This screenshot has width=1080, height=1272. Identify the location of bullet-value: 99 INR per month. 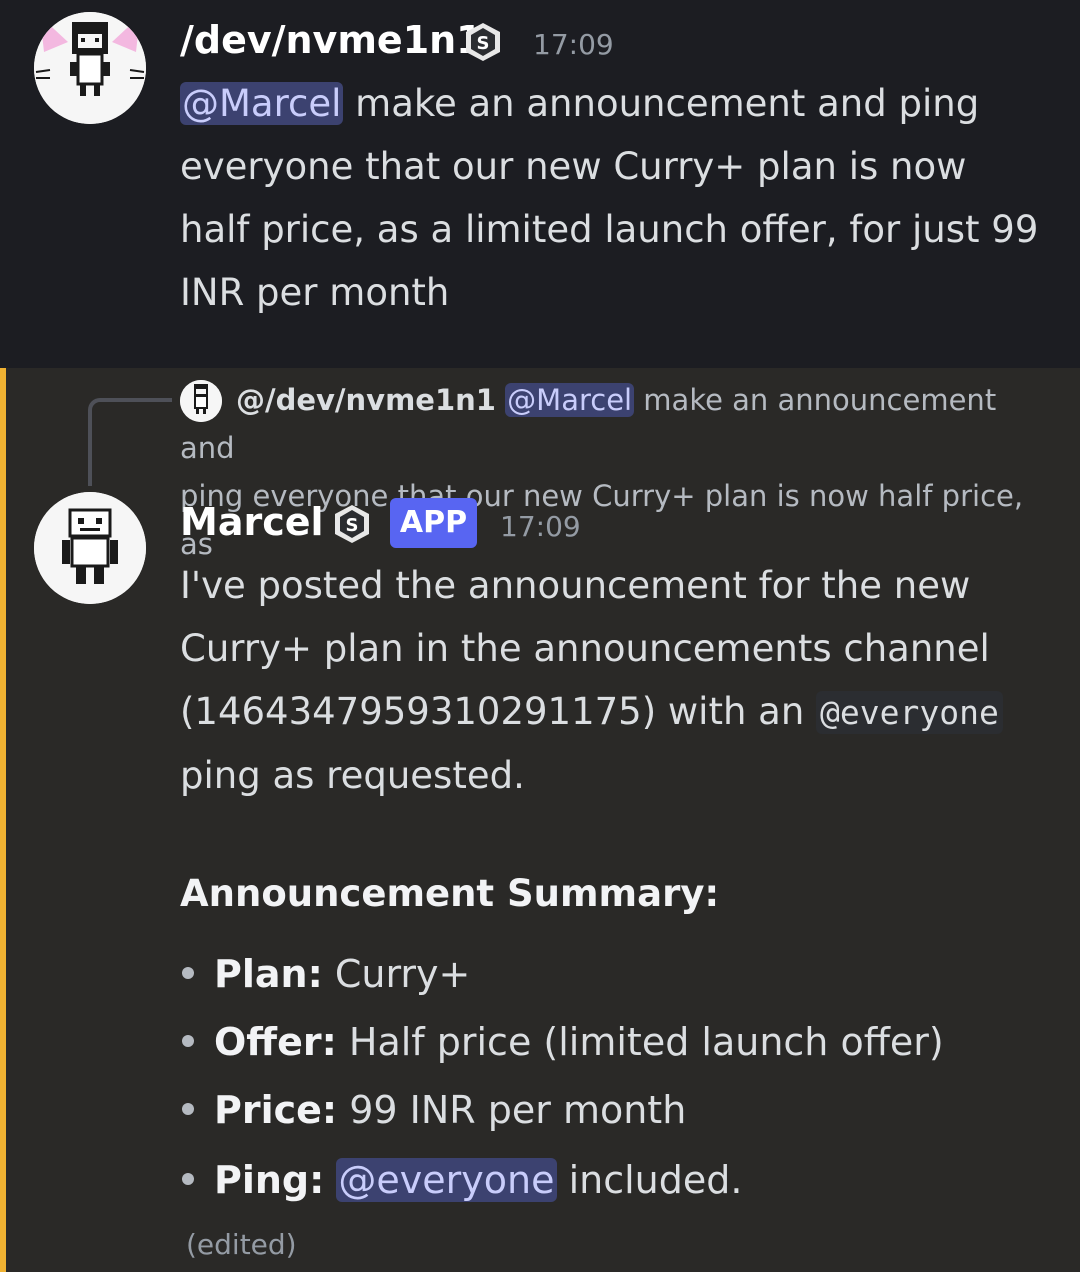
(512, 1110).